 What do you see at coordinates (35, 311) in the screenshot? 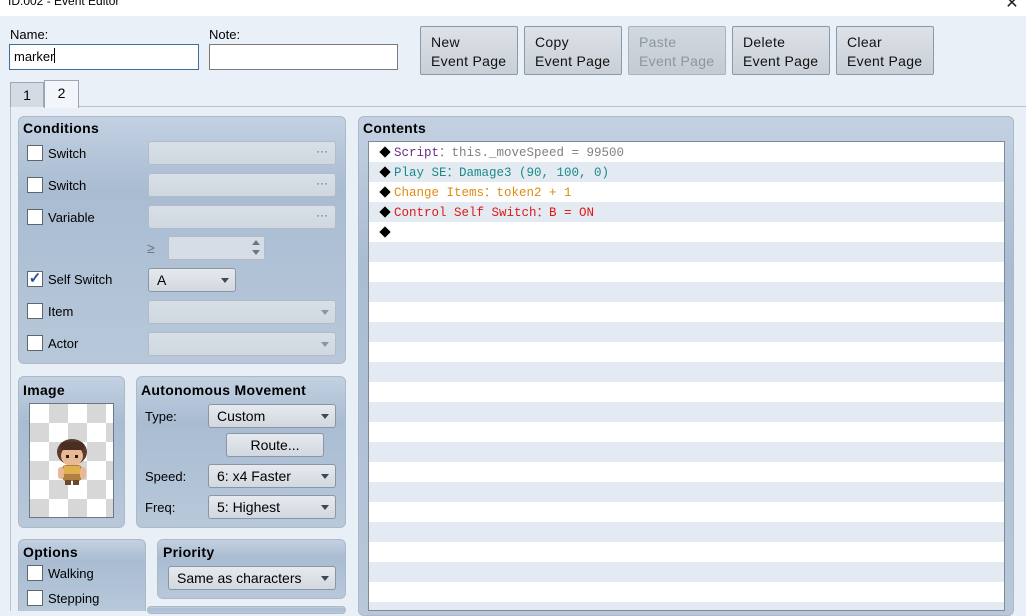
I see `item-checkbox` at bounding box center [35, 311].